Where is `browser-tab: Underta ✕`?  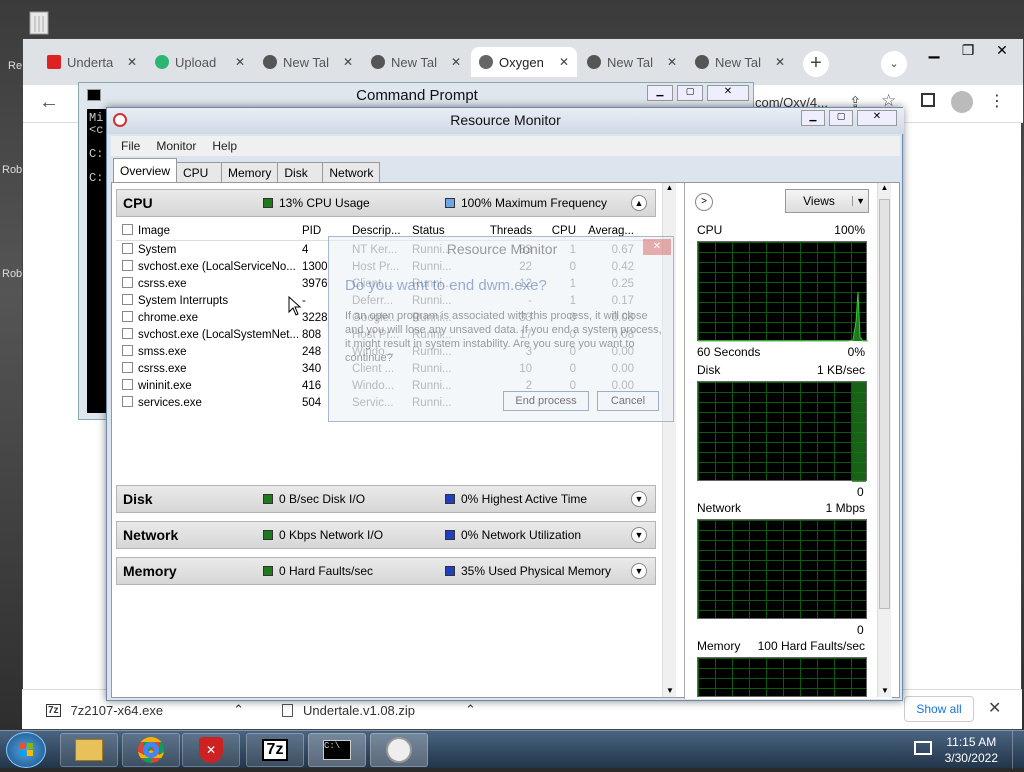 browser-tab: Underta ✕ is located at coordinates (92, 62).